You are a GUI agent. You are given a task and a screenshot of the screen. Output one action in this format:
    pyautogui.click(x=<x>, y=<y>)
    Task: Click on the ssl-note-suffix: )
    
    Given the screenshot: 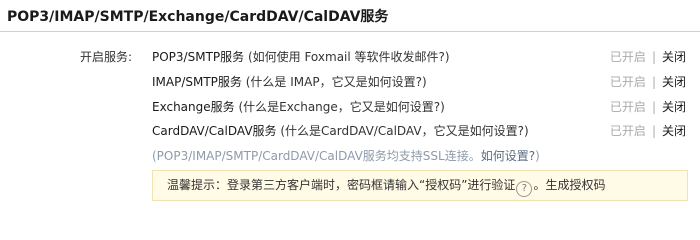 What is the action you would take?
    pyautogui.click(x=537, y=156)
    